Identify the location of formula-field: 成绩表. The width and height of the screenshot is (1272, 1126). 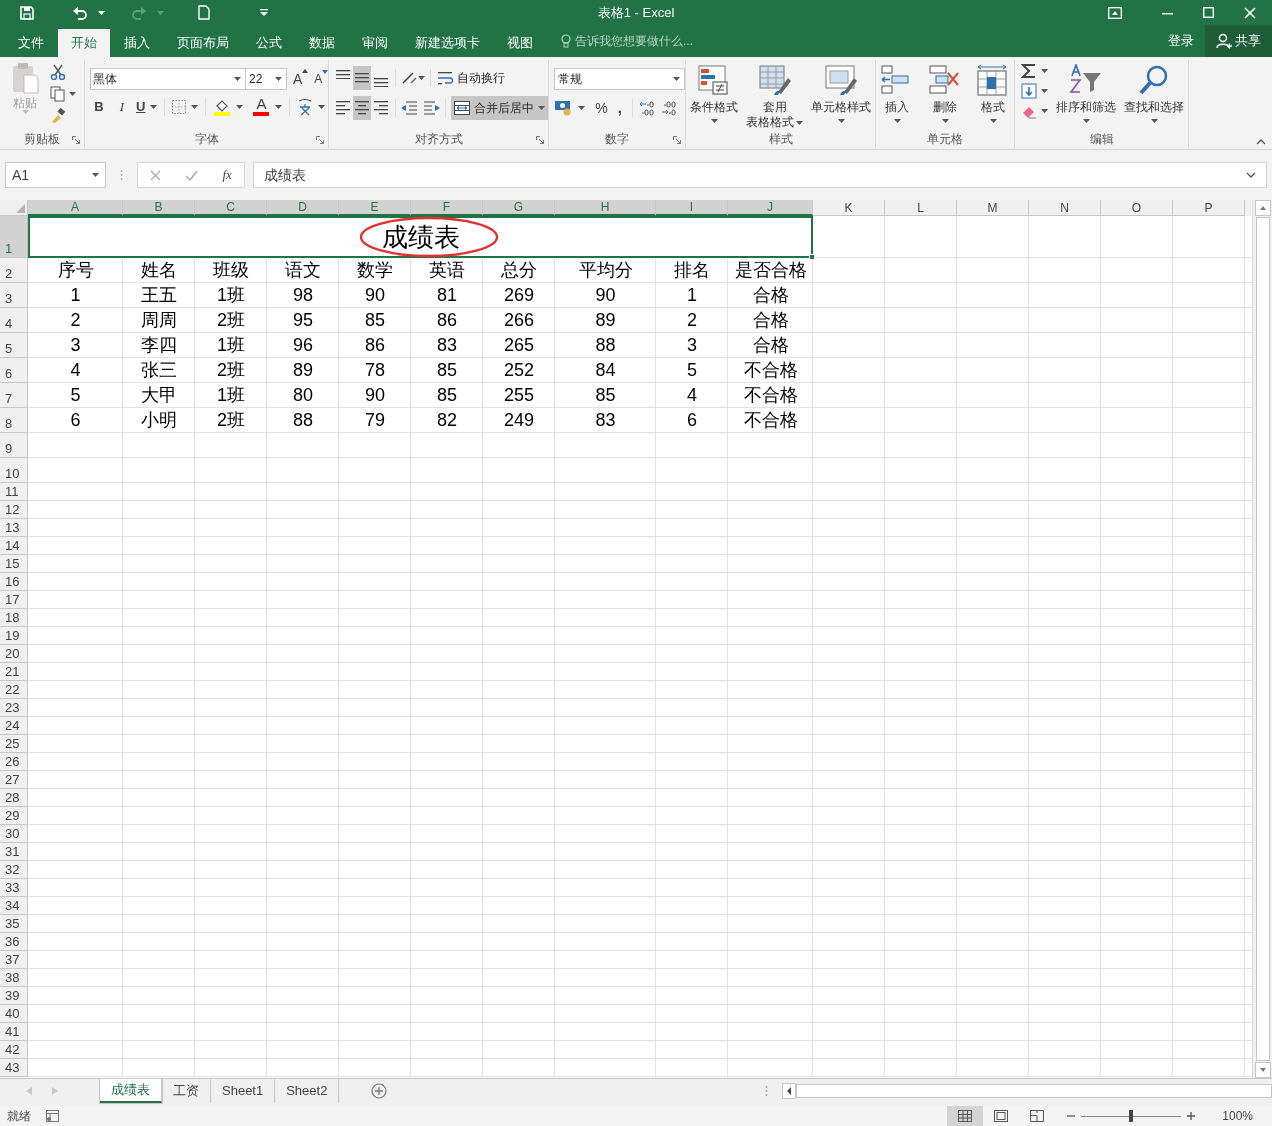
(760, 175).